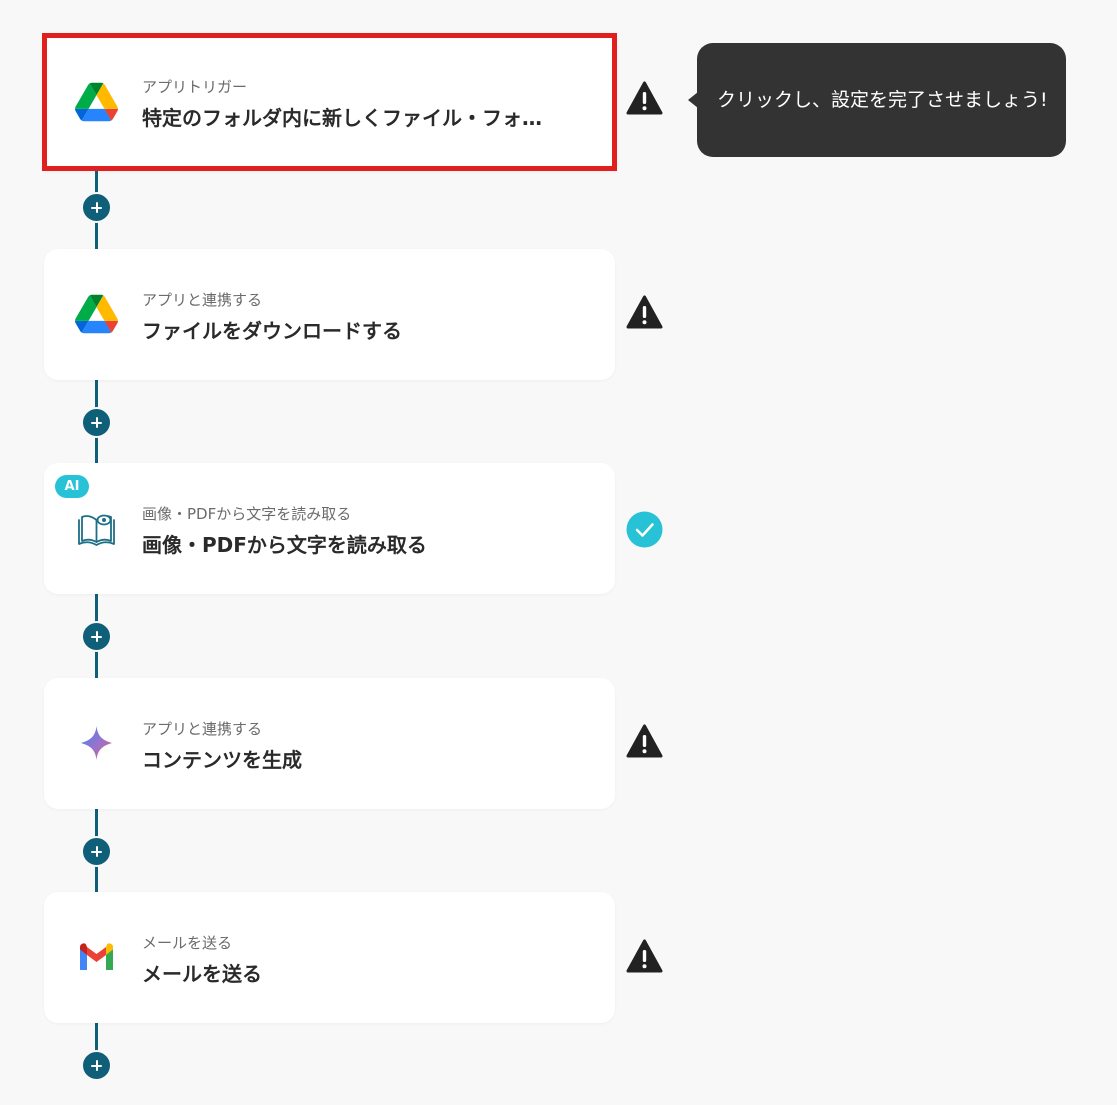 Image resolution: width=1117 pixels, height=1105 pixels. What do you see at coordinates (96, 1038) in the screenshot?
I see `connector-line` at bounding box center [96, 1038].